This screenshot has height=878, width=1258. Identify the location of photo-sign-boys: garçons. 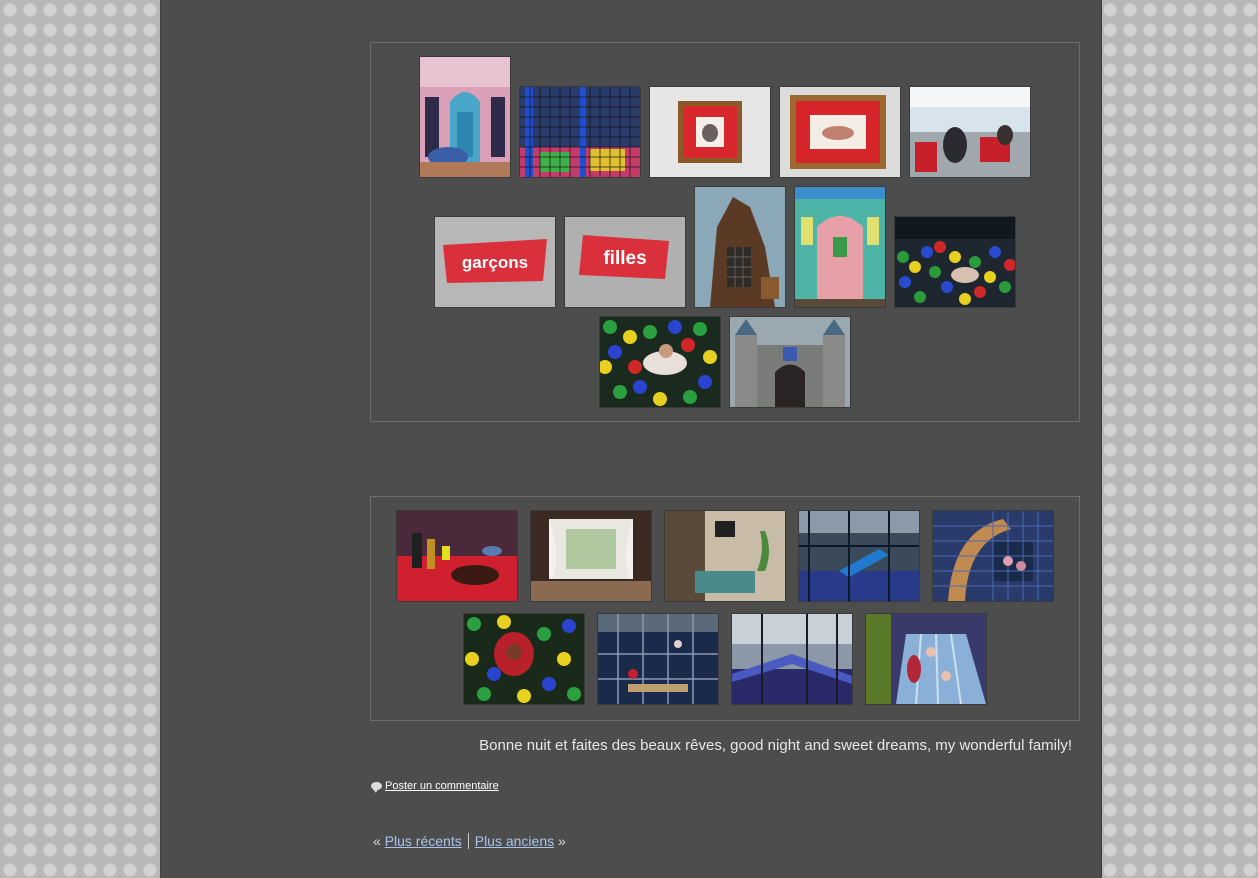
(495, 262).